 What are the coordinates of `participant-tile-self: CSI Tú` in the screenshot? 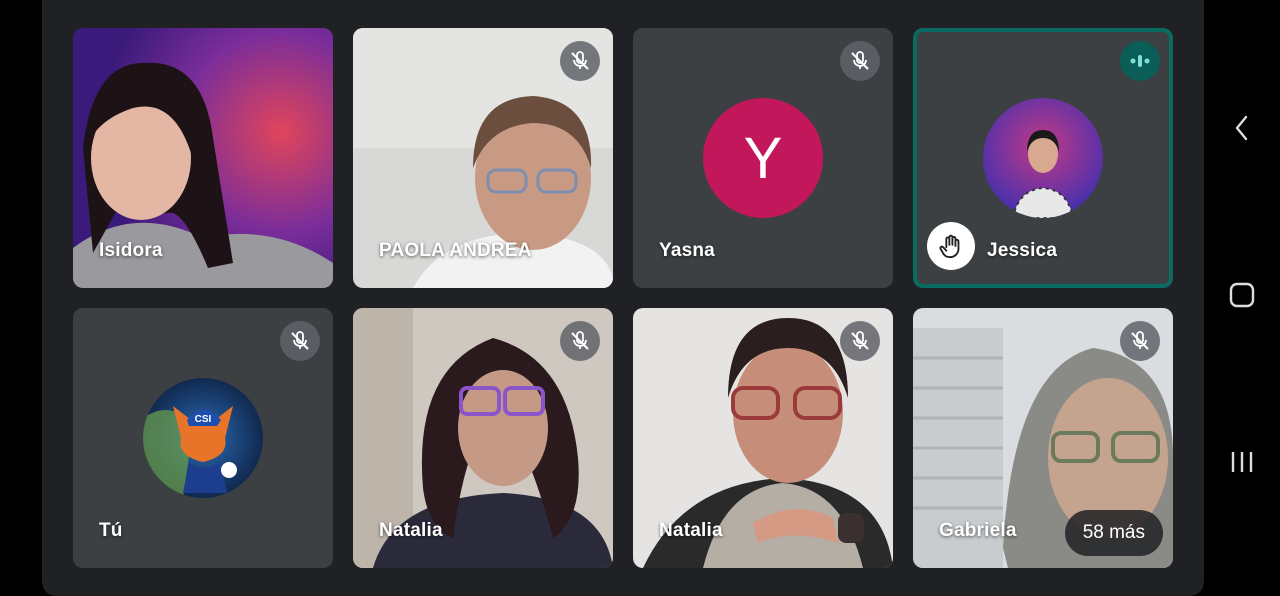 It's located at (203, 438).